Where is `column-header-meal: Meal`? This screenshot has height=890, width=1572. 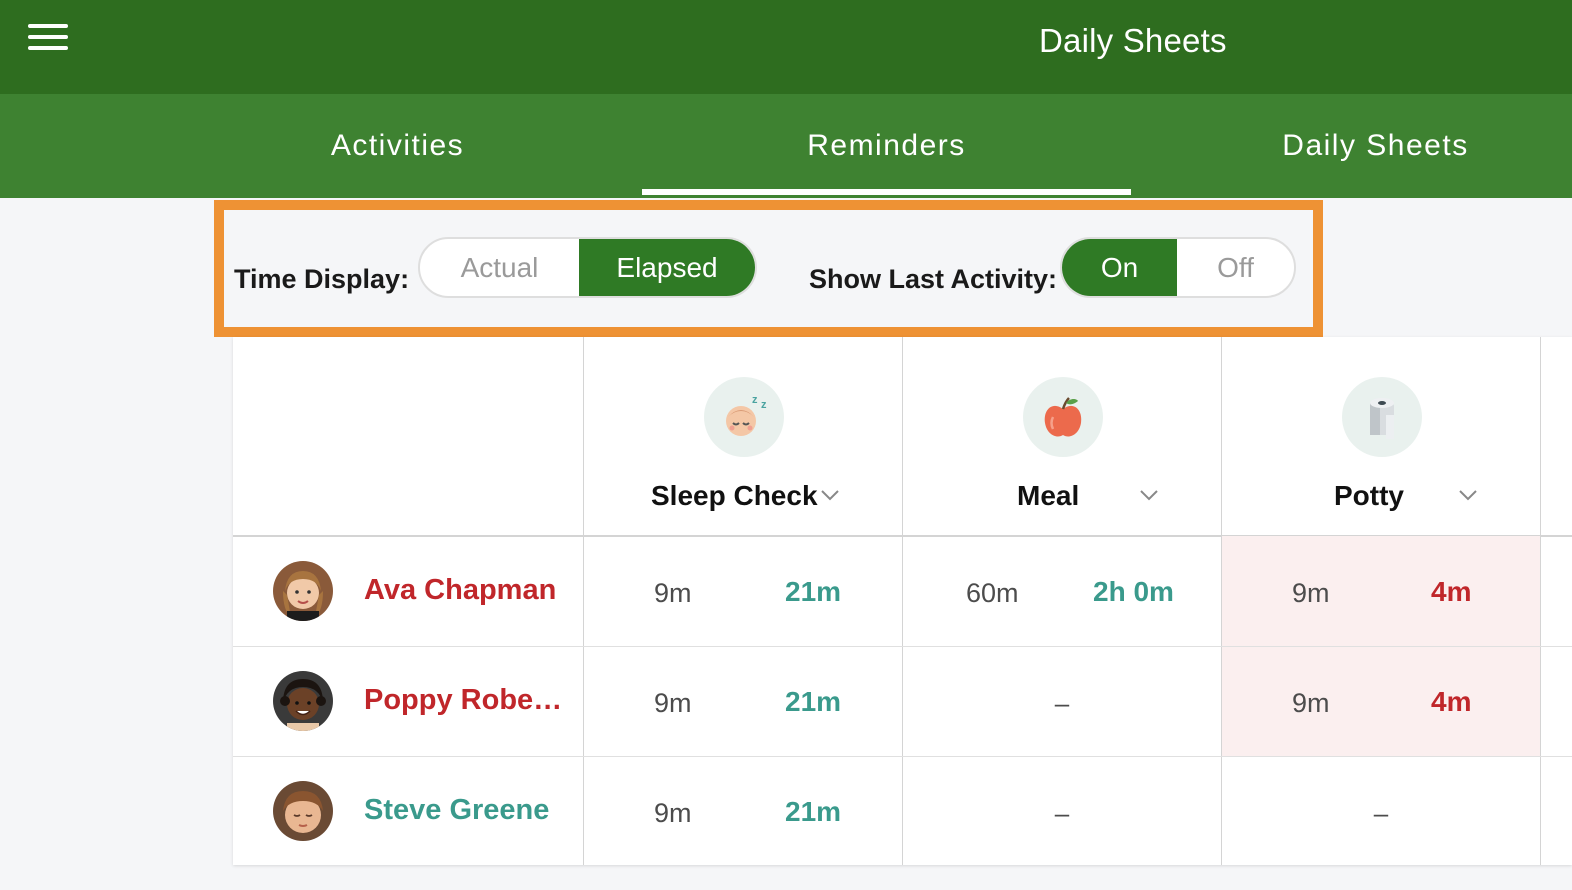 column-header-meal: Meal is located at coordinates (1062, 436).